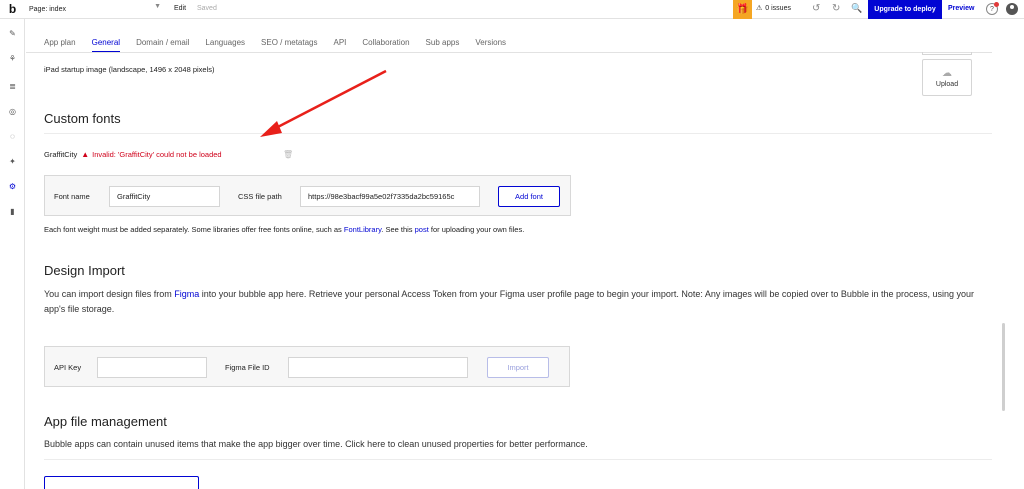 This screenshot has height=489, width=1024. Describe the element at coordinates (60, 45) in the screenshot. I see `tab-app-plan: App plan` at that location.